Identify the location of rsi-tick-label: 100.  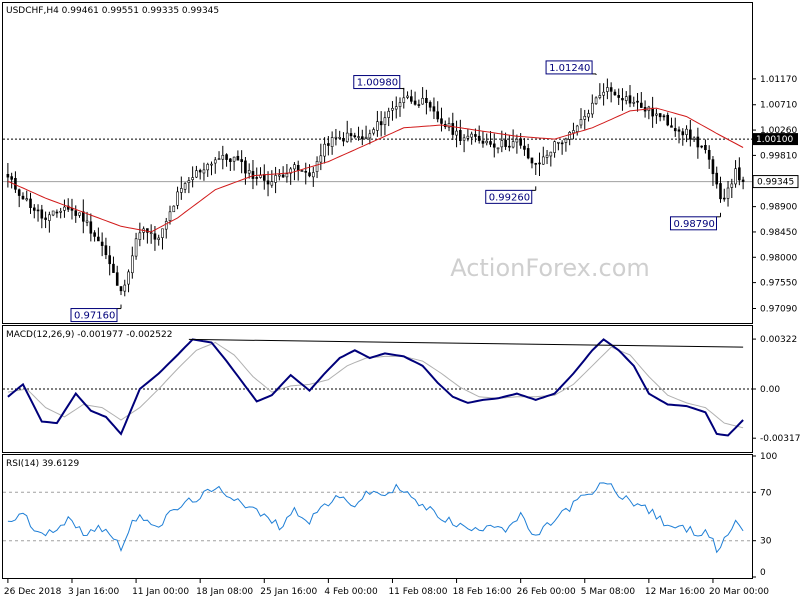
(768, 457).